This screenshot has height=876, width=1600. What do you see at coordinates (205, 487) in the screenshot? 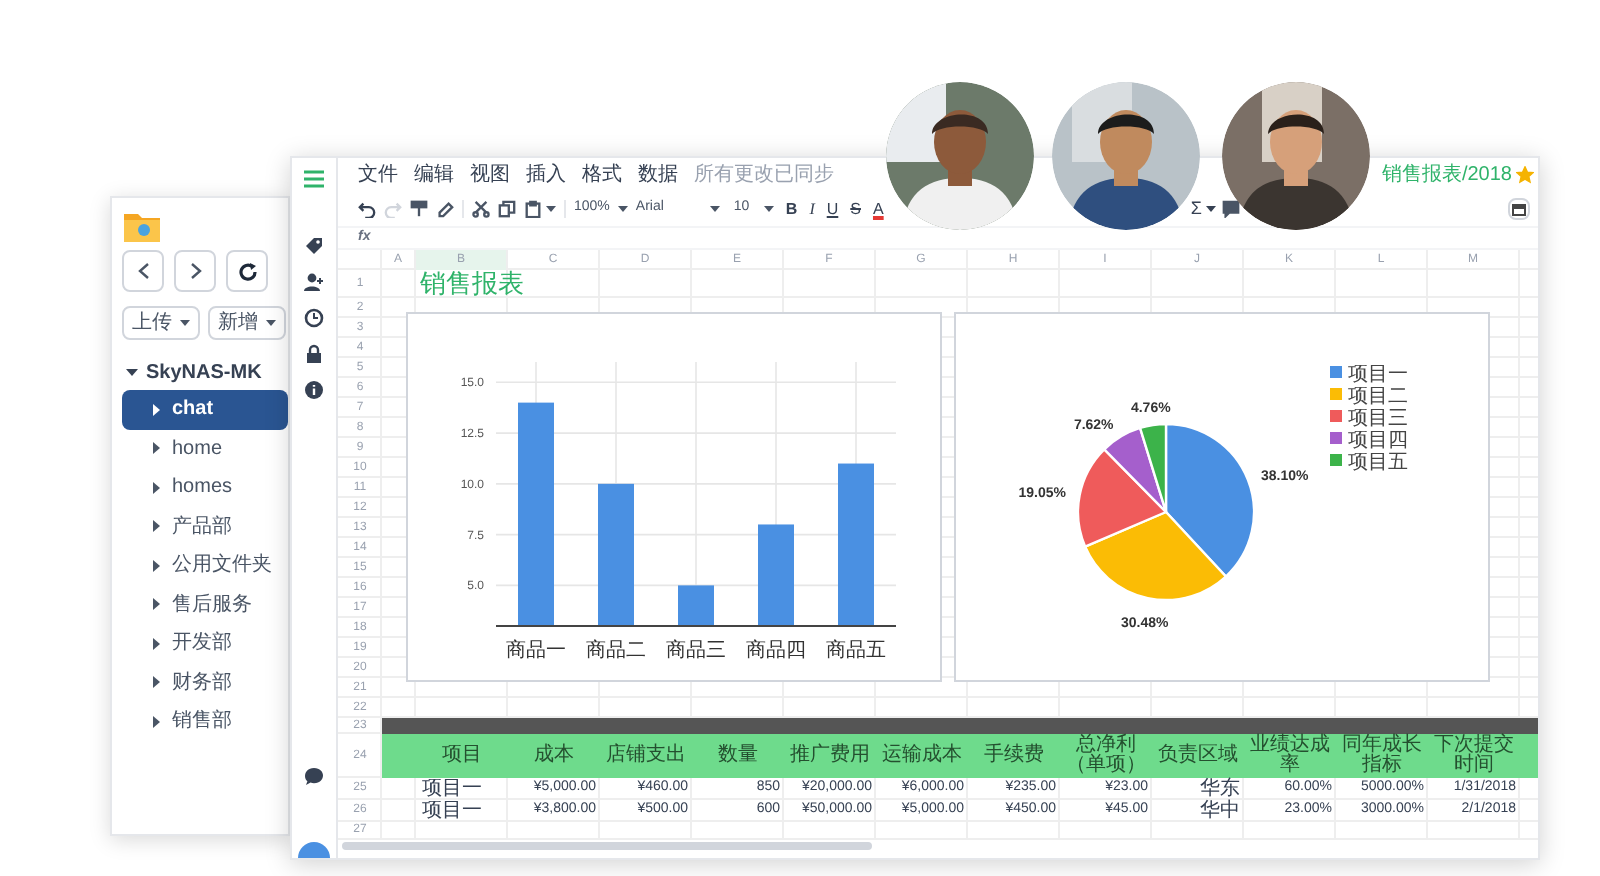
I see `tree-item: homes` at bounding box center [205, 487].